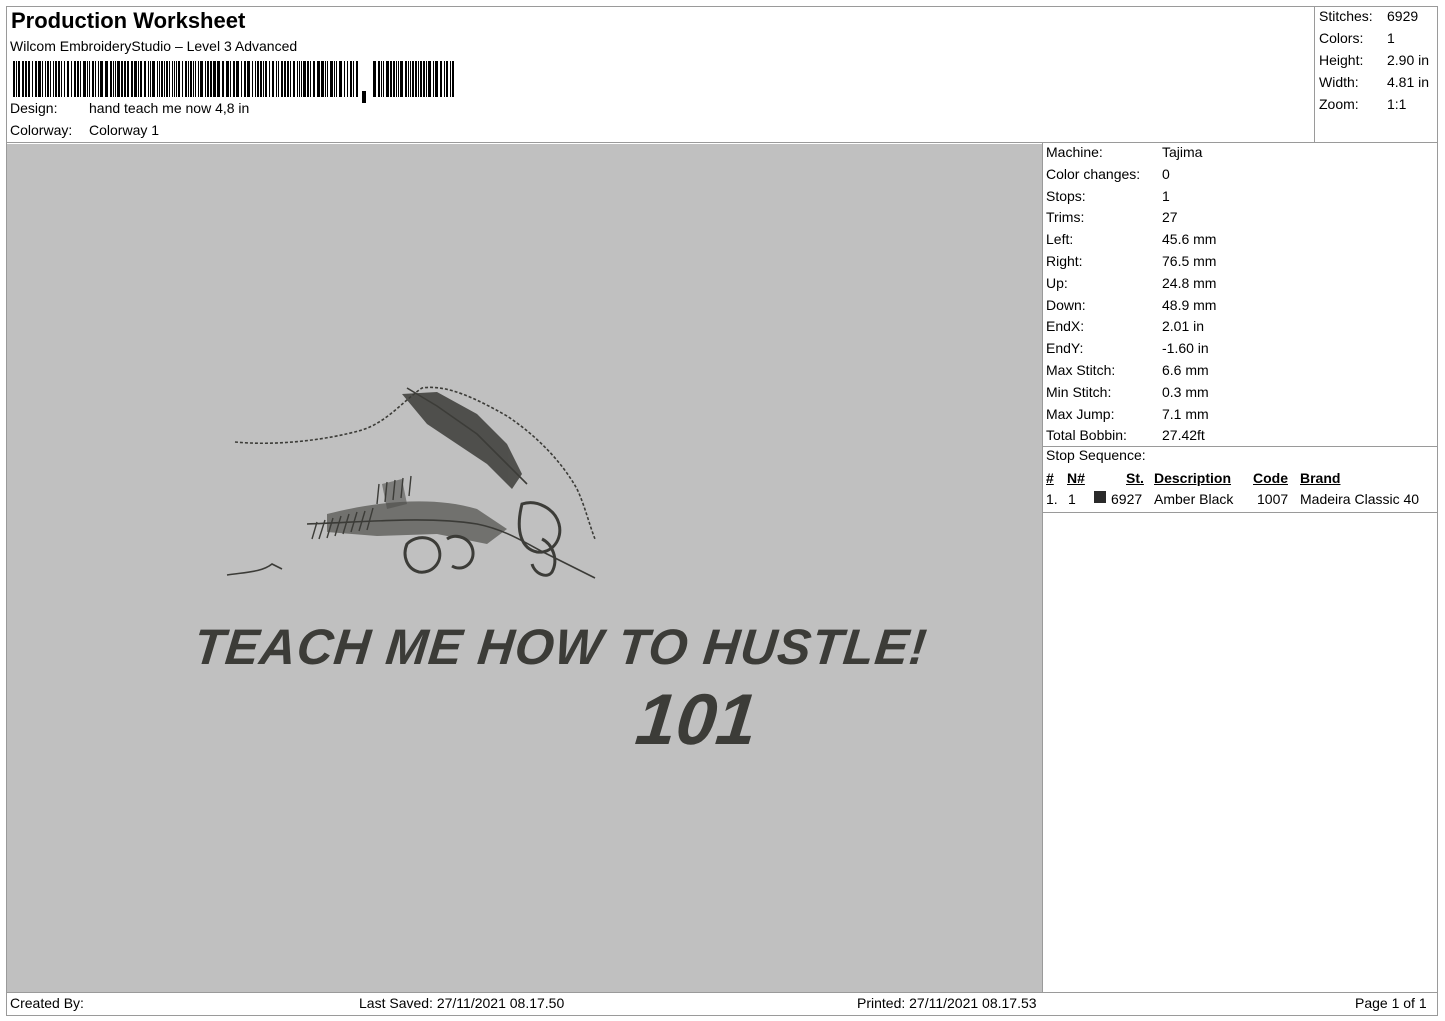 The width and height of the screenshot is (1445, 1021). I want to click on design-text-line2: 101, so click(696, 720).